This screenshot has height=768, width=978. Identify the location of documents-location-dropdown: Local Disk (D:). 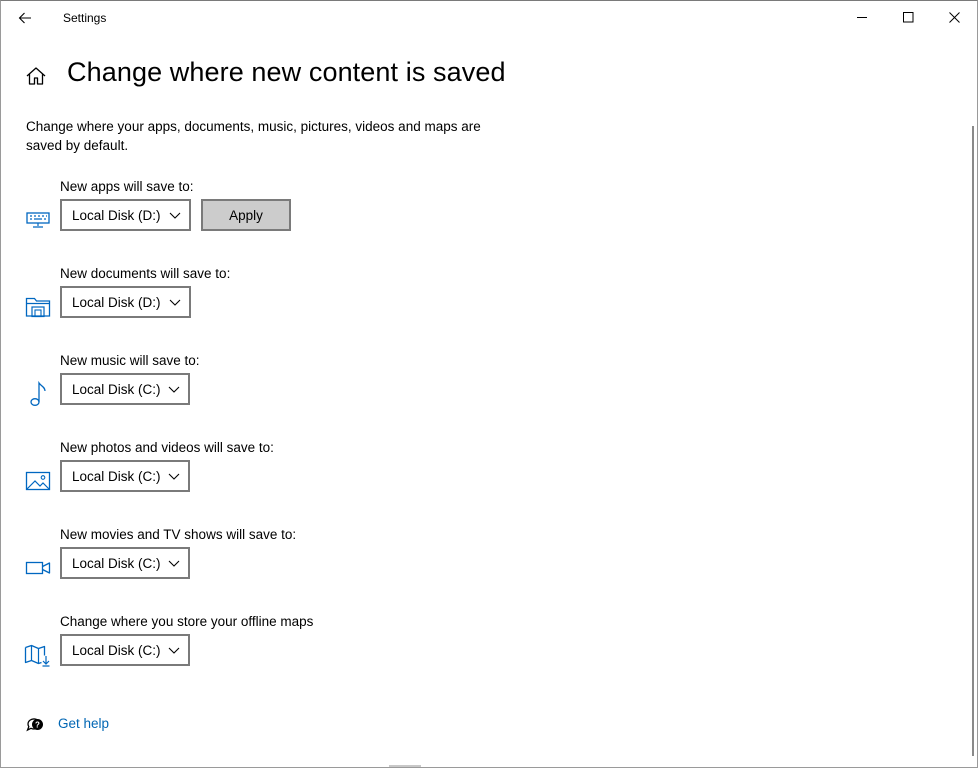
(125, 302).